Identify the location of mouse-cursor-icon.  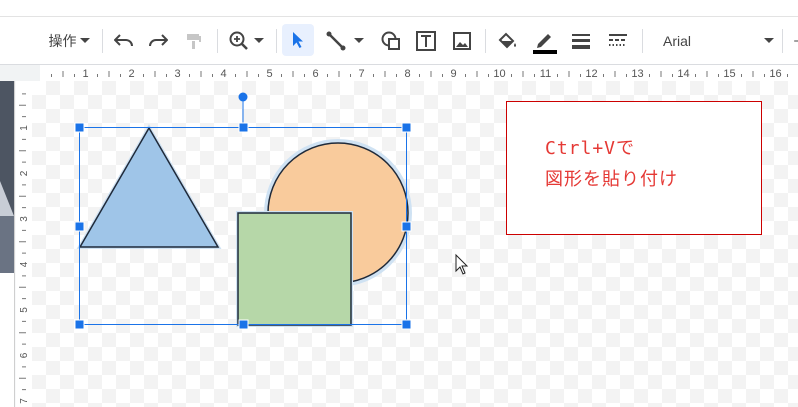
(462, 264).